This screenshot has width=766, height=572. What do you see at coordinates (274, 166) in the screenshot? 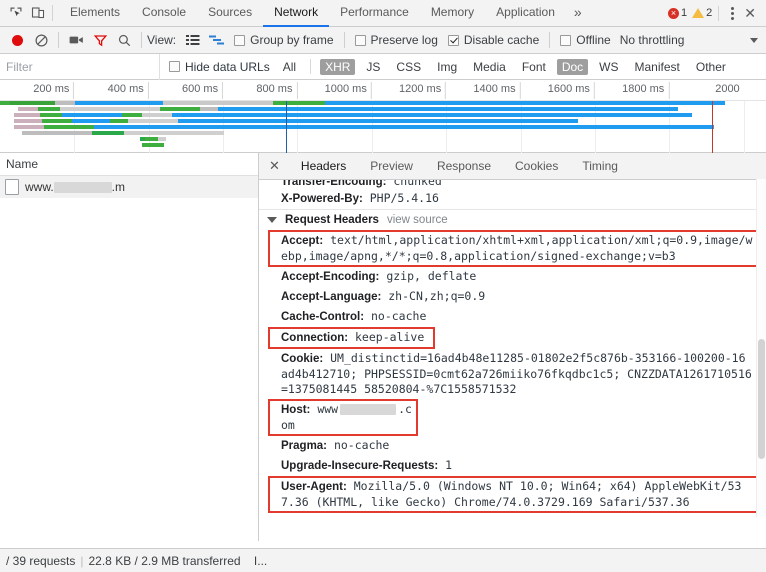
I see `close-details-icon: ✕` at bounding box center [274, 166].